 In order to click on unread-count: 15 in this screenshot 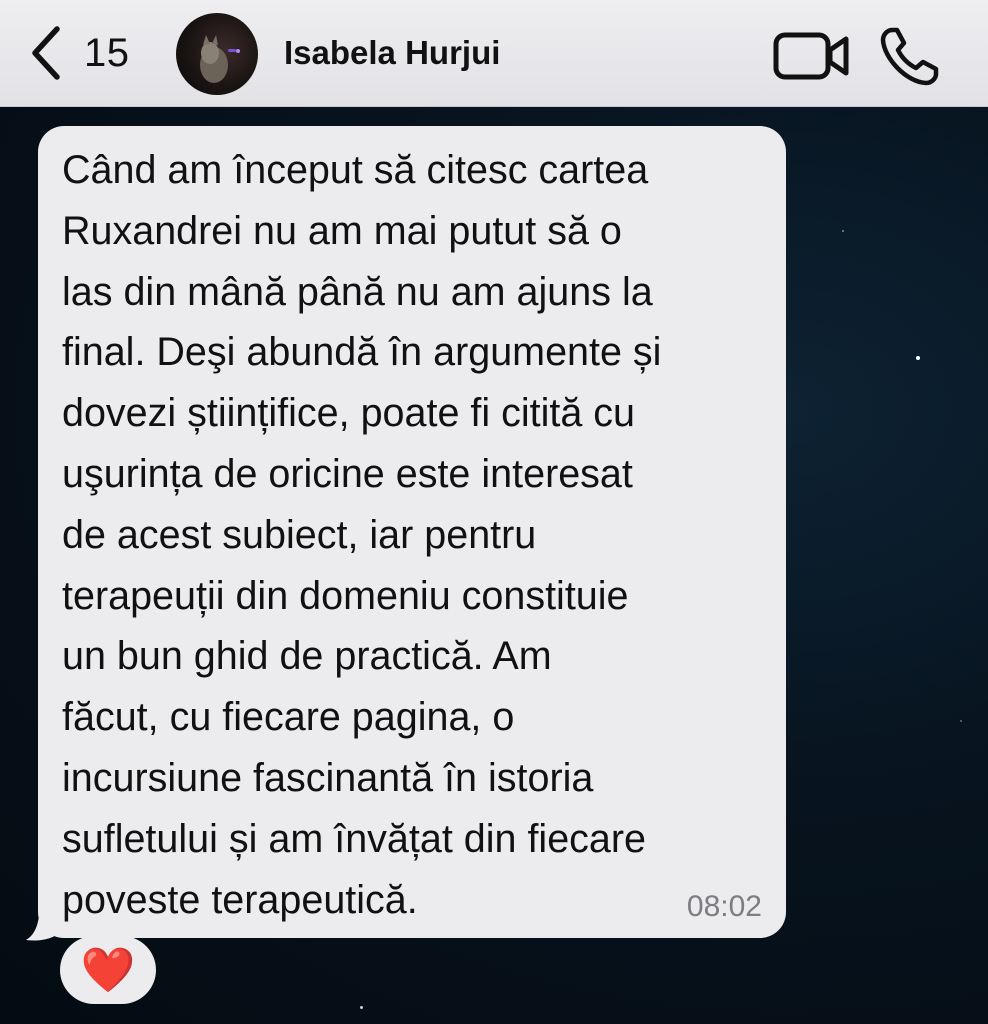, I will do `click(107, 52)`.